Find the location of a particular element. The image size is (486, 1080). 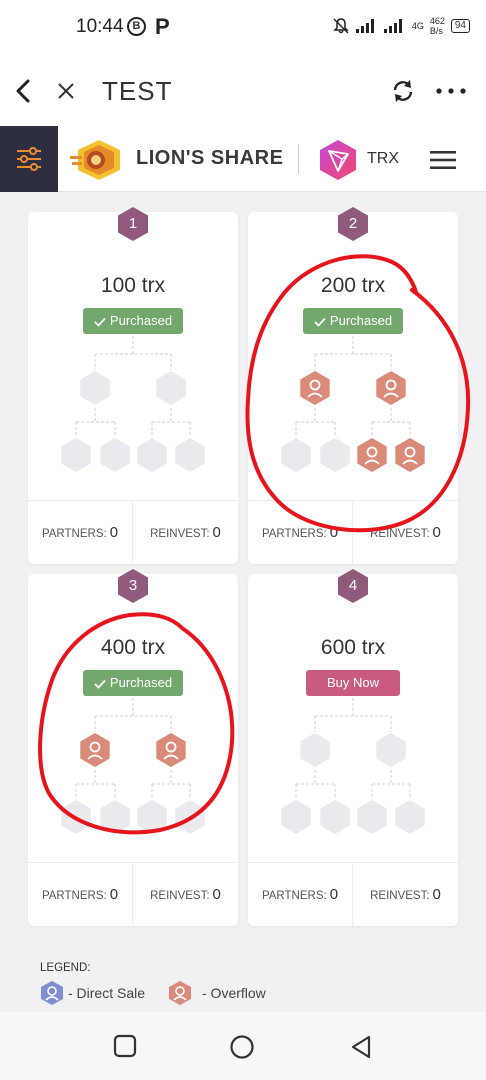

nav-divider is located at coordinates (298, 159).